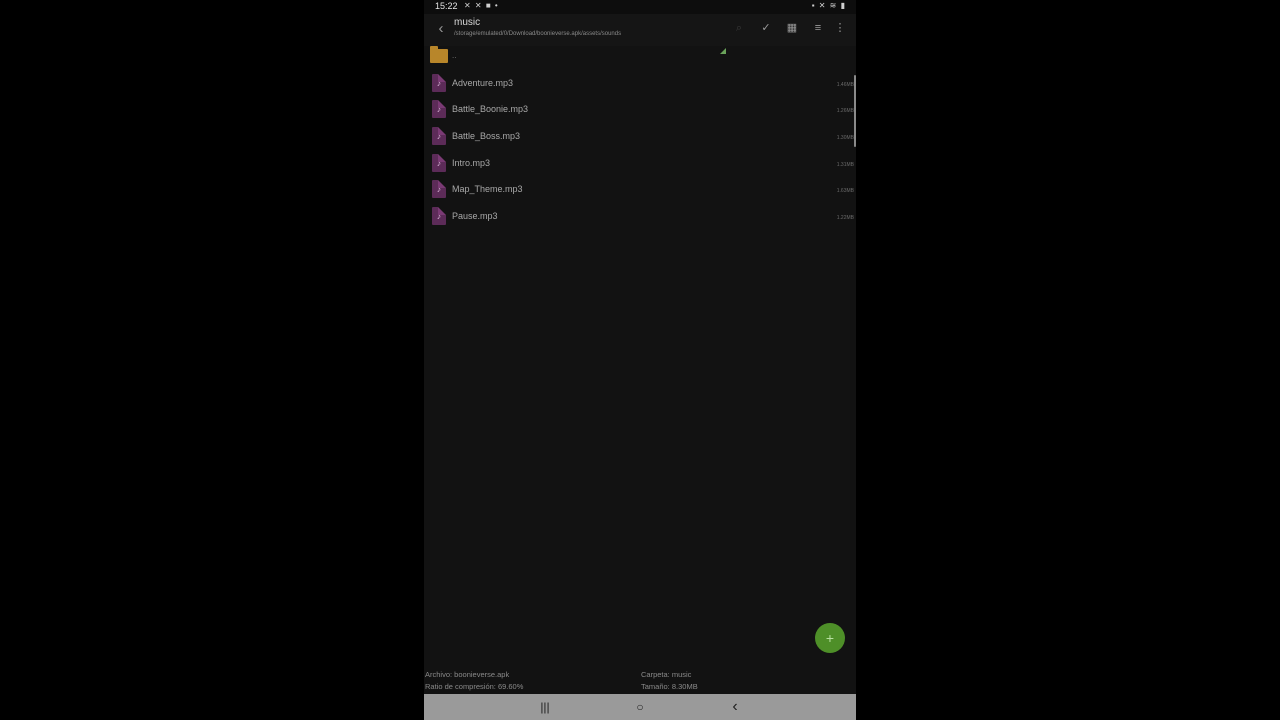 The width and height of the screenshot is (1280, 720). I want to click on search-icon: ⌕, so click(739, 28).